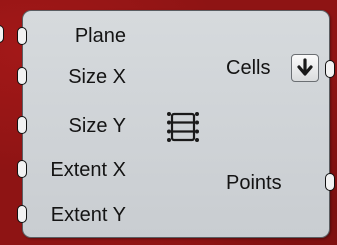  What do you see at coordinates (22, 125) in the screenshot?
I see `input-grip-size-y` at bounding box center [22, 125].